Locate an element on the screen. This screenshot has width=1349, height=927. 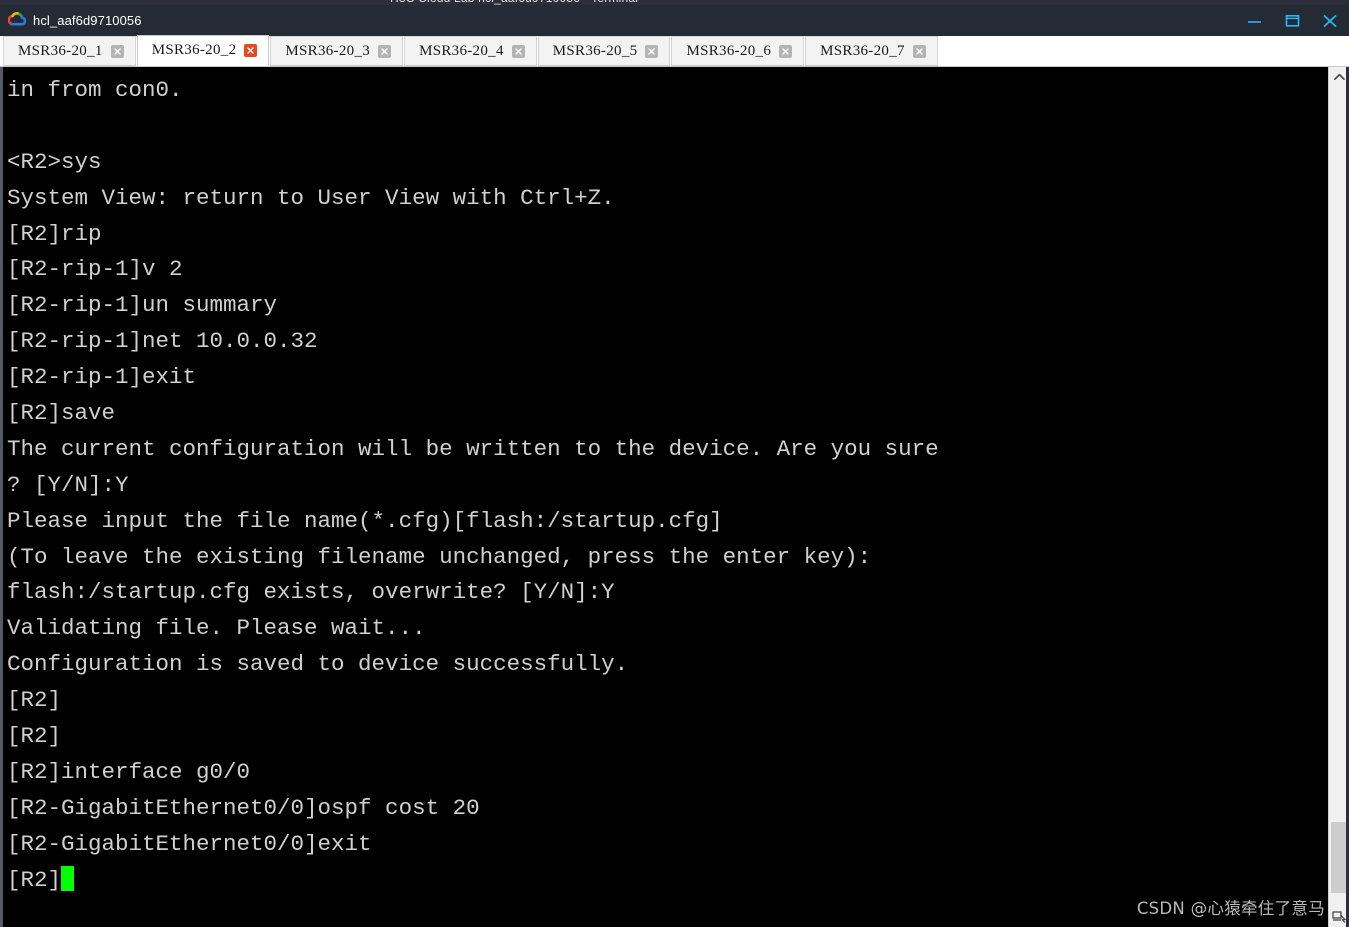
terminal-tab-label: MSR36-20_4 is located at coordinates (461, 50).